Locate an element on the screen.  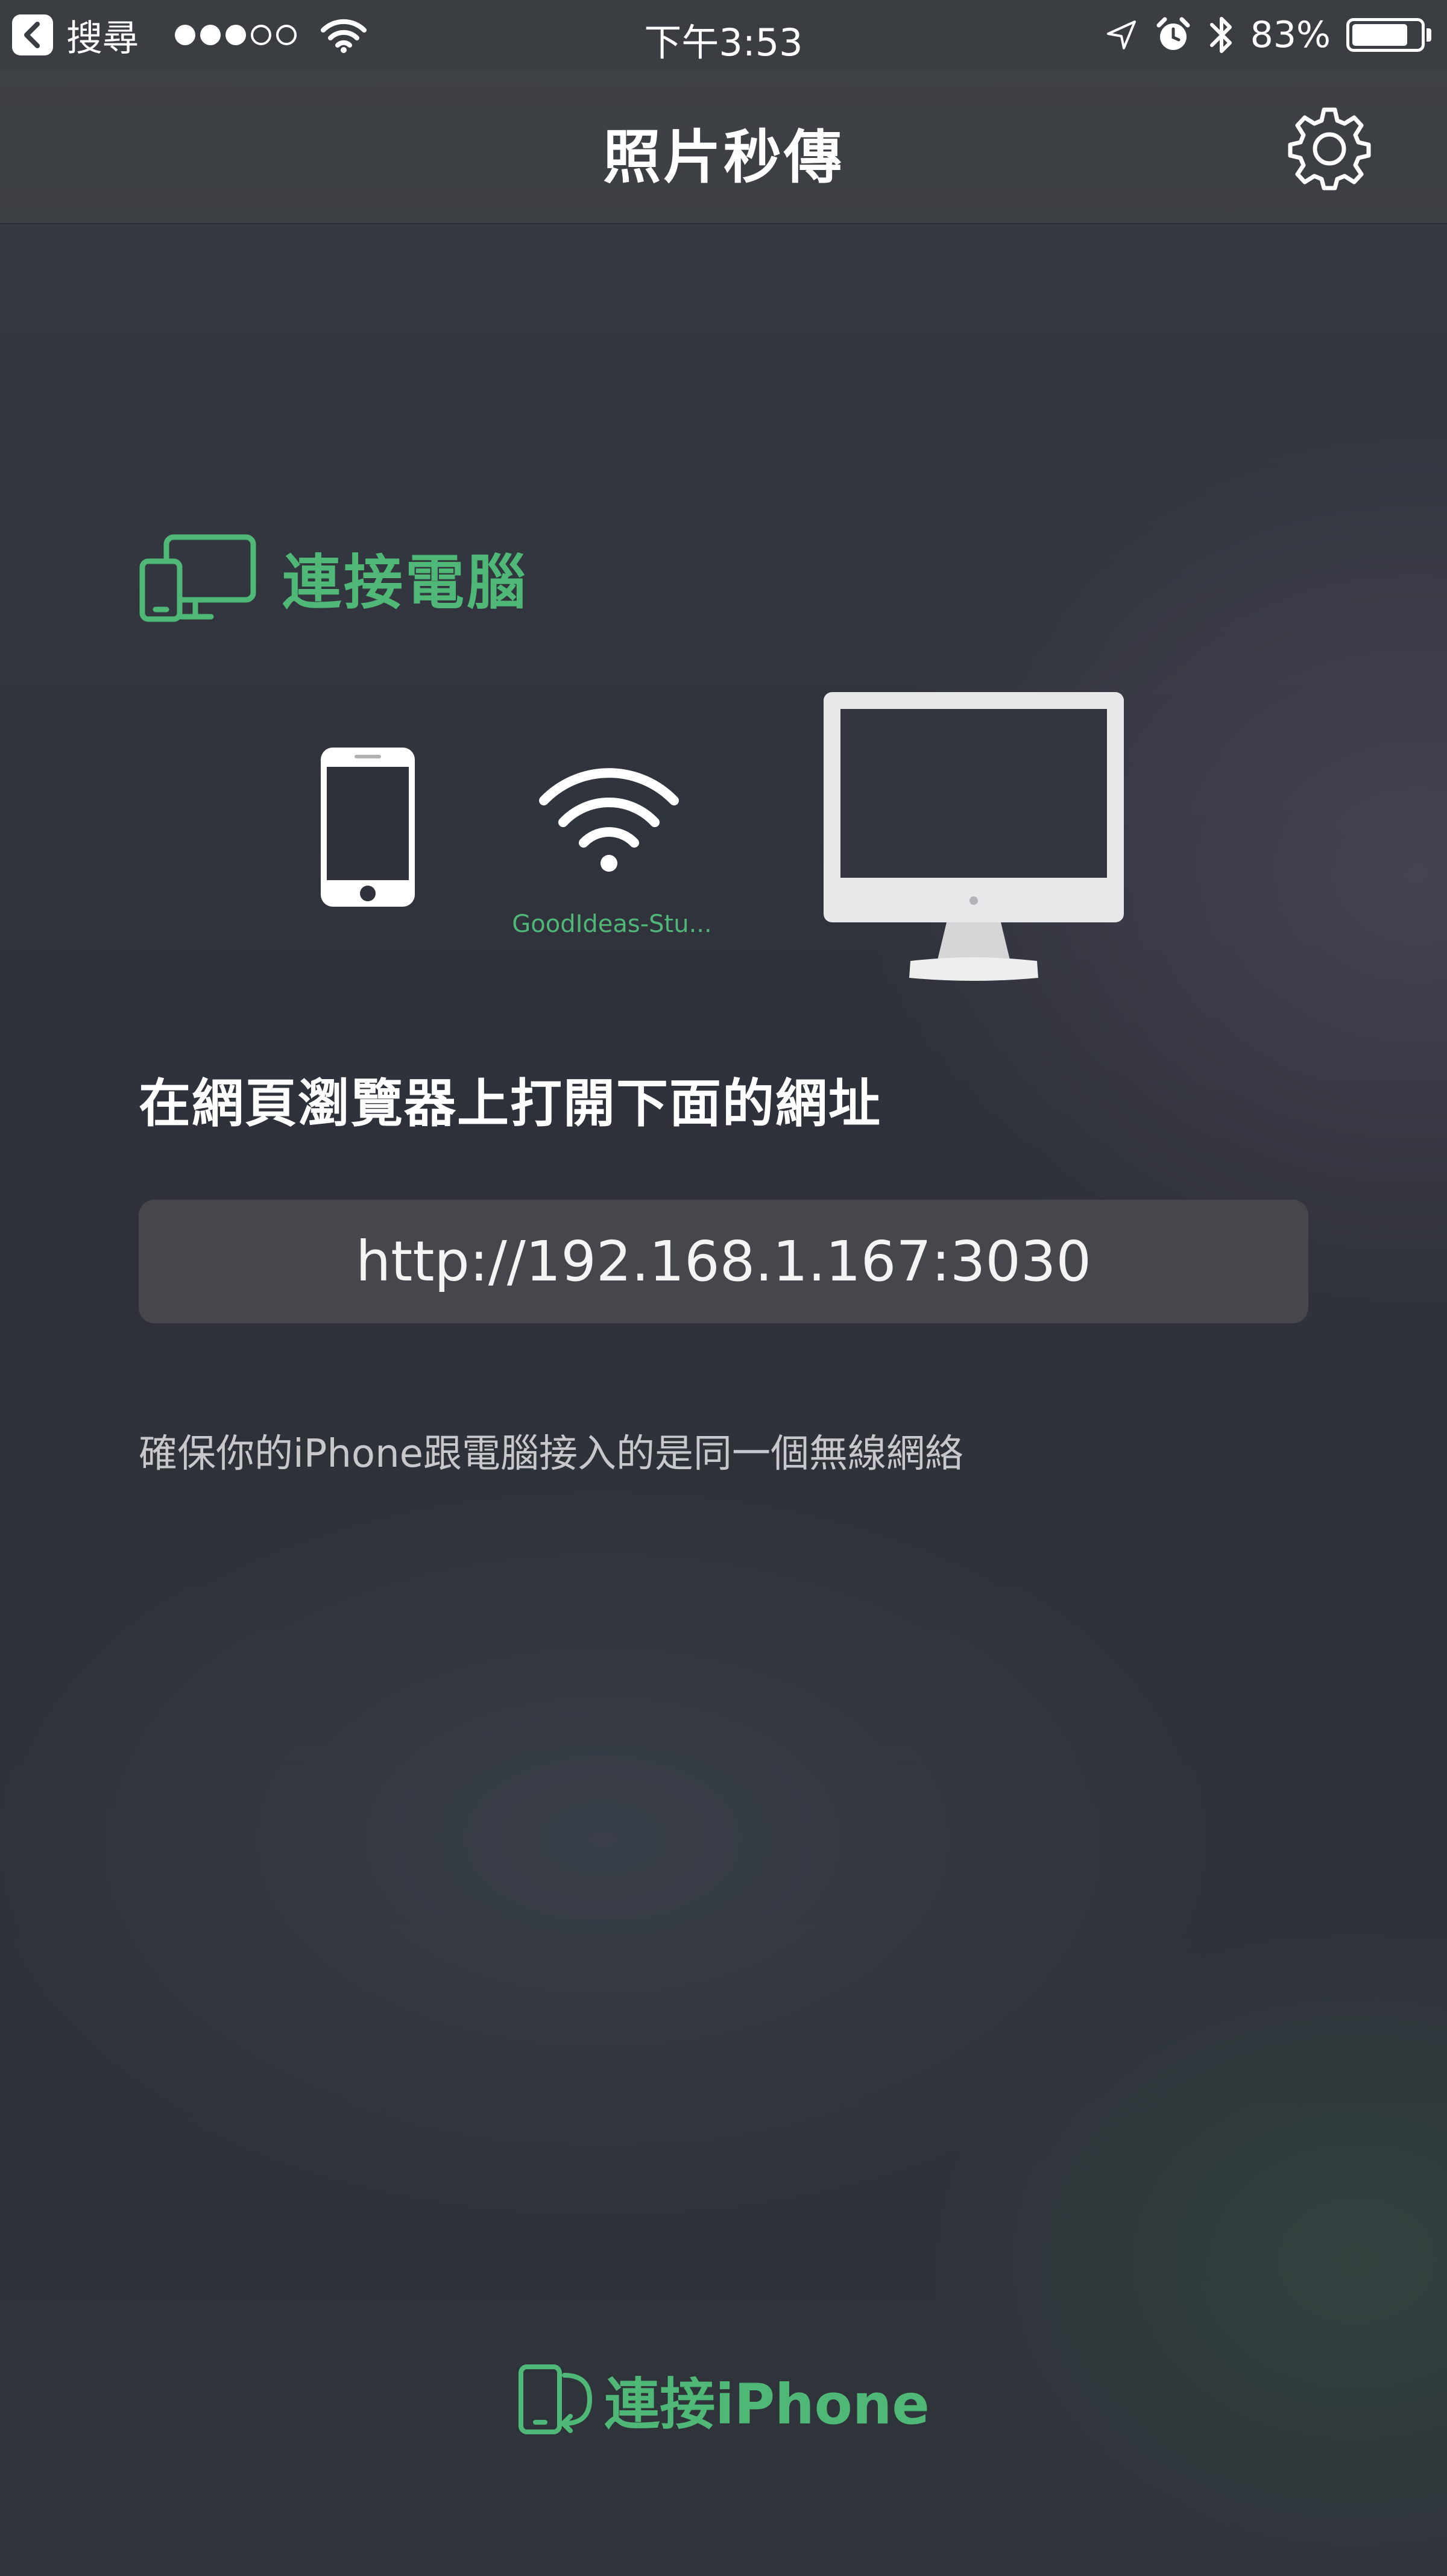
server-url-field: http://192.168.1.167:3030 is located at coordinates (723, 1261).